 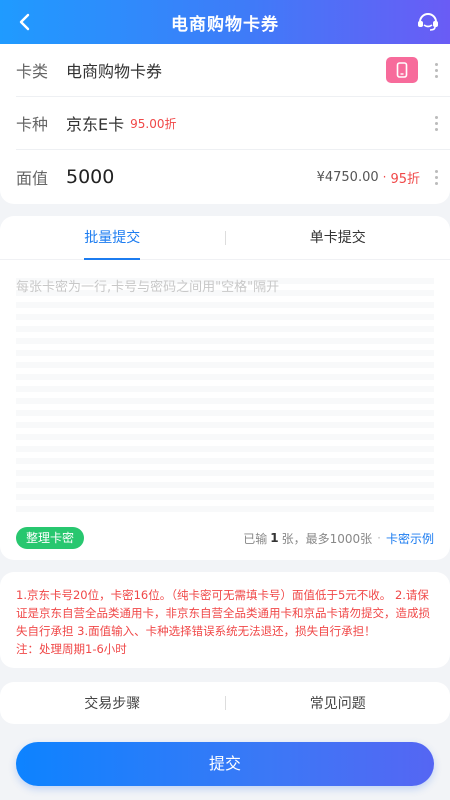 I want to click on back-arrow-icon, so click(x=24, y=22).